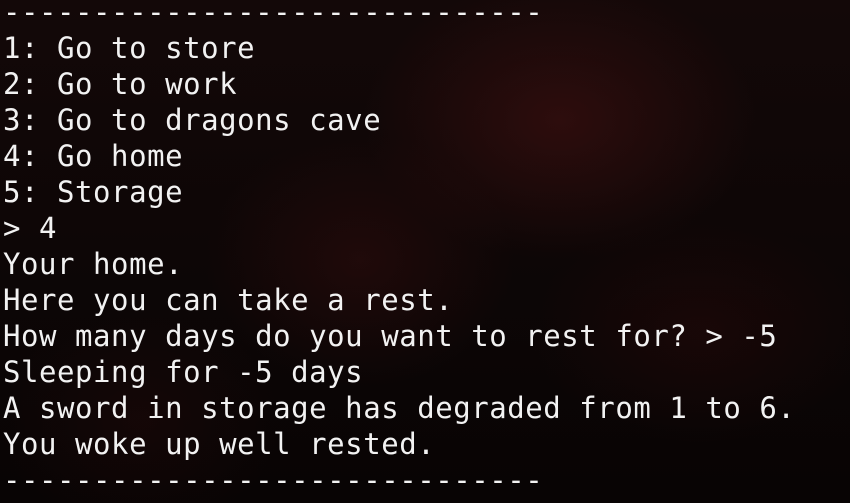  I want to click on wake-message: You woke up well rested., so click(219, 444).